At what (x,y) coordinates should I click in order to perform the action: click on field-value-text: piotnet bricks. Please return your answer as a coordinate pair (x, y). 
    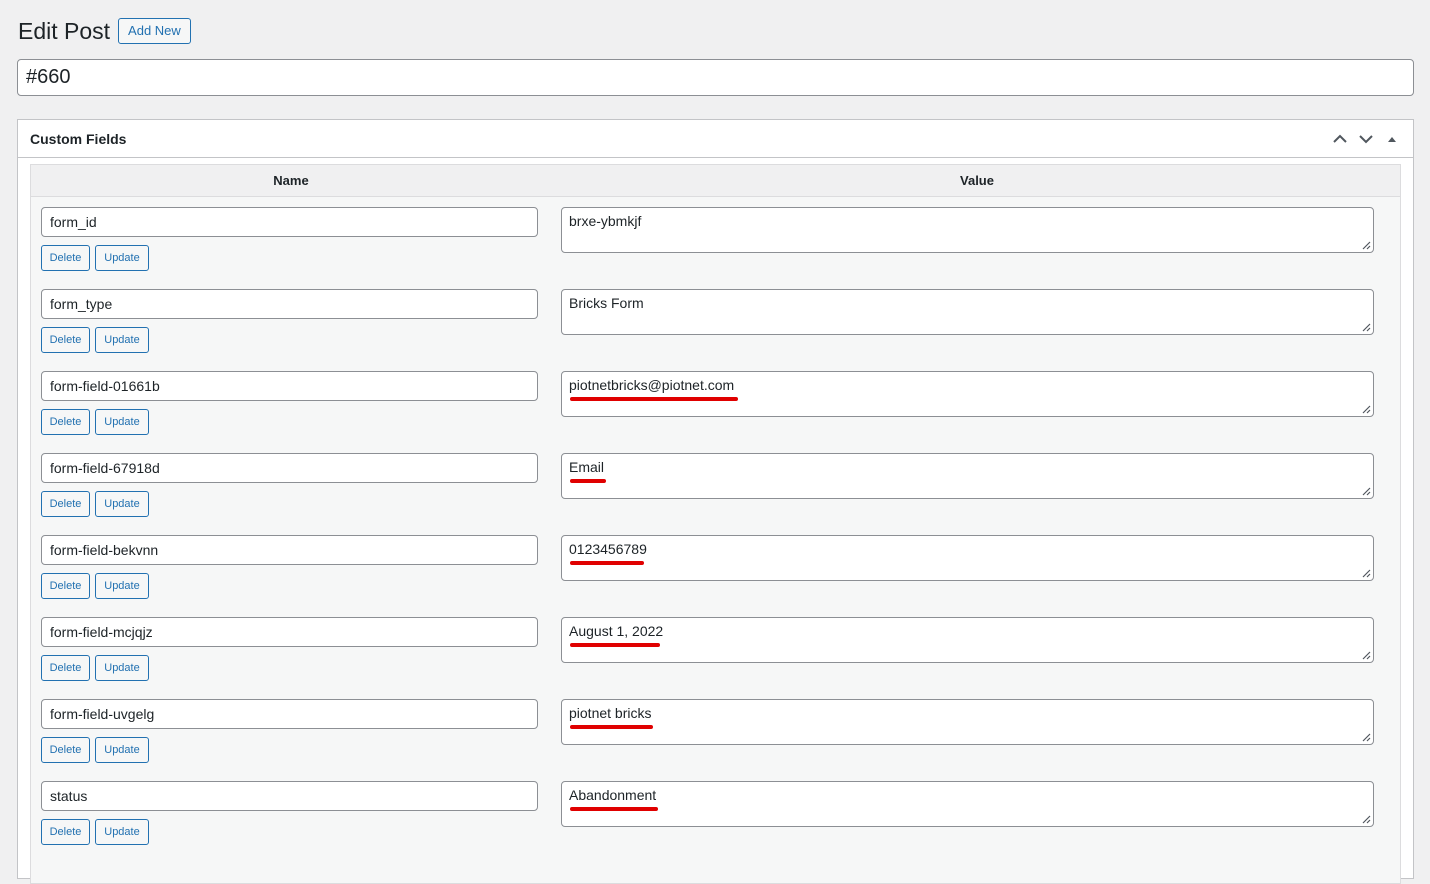
    Looking at the image, I should click on (610, 713).